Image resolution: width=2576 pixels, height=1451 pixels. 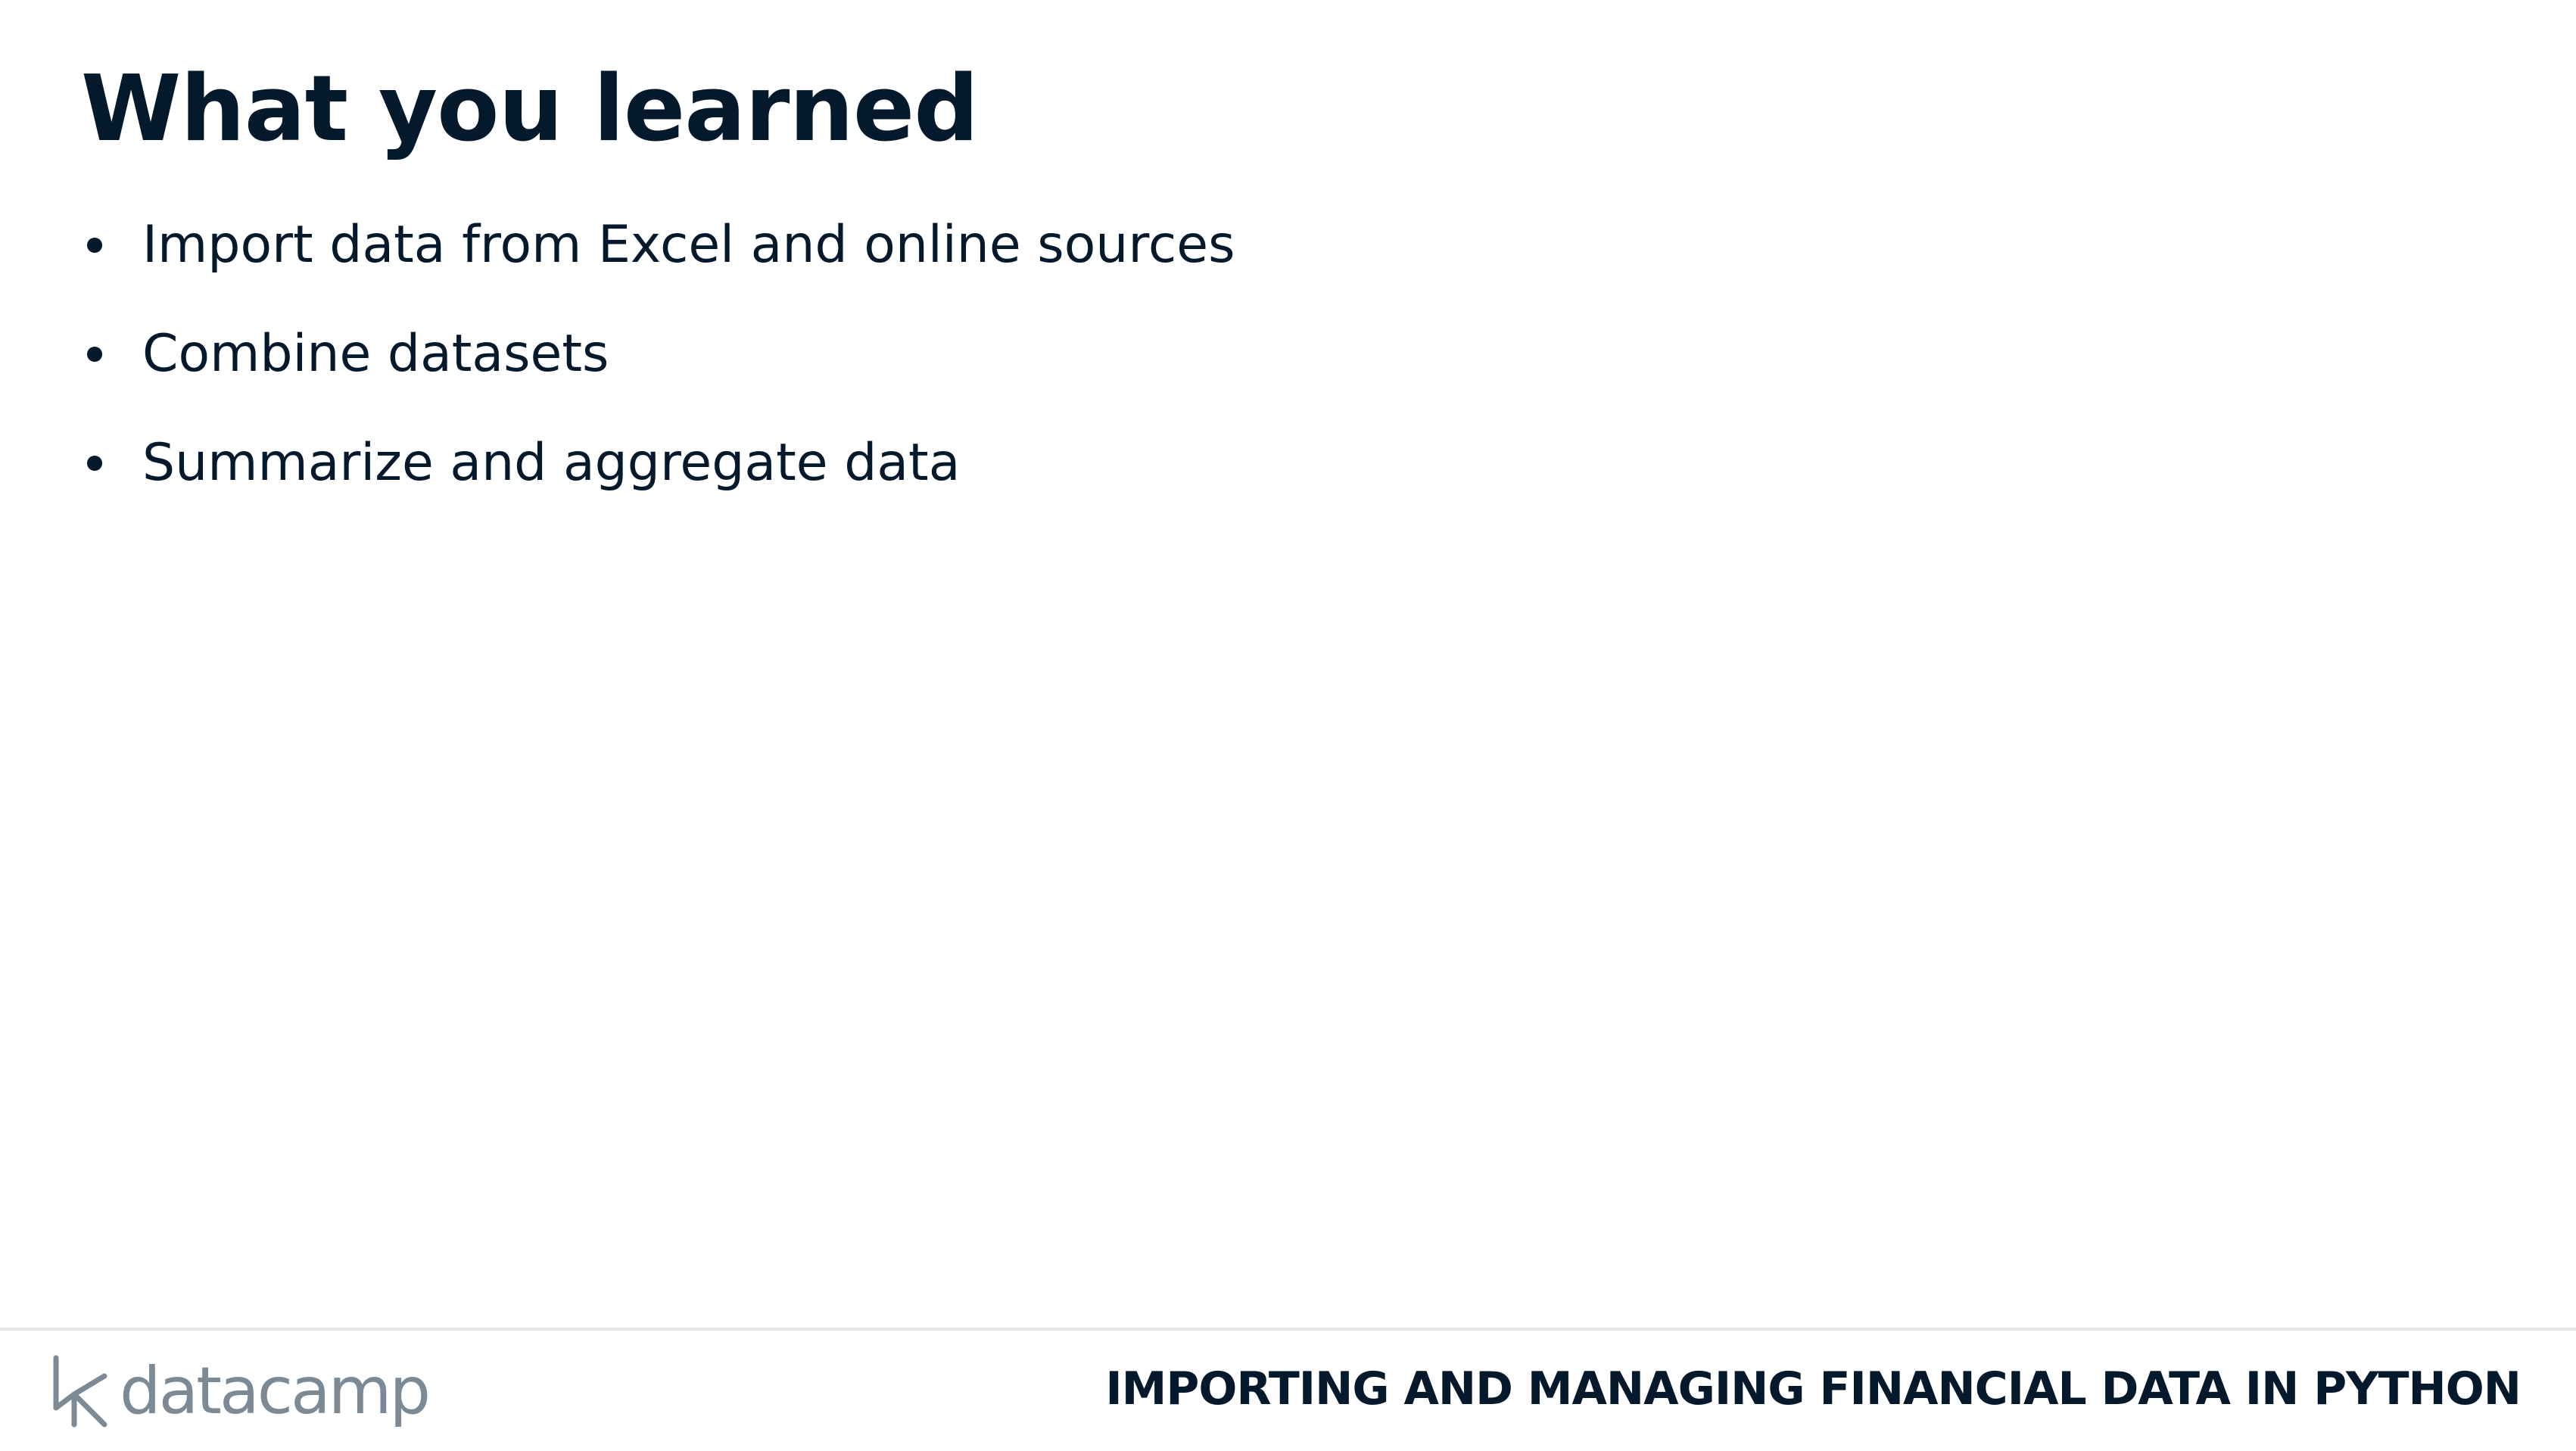 What do you see at coordinates (375, 354) in the screenshot?
I see `bullet-text: Combine datasets` at bounding box center [375, 354].